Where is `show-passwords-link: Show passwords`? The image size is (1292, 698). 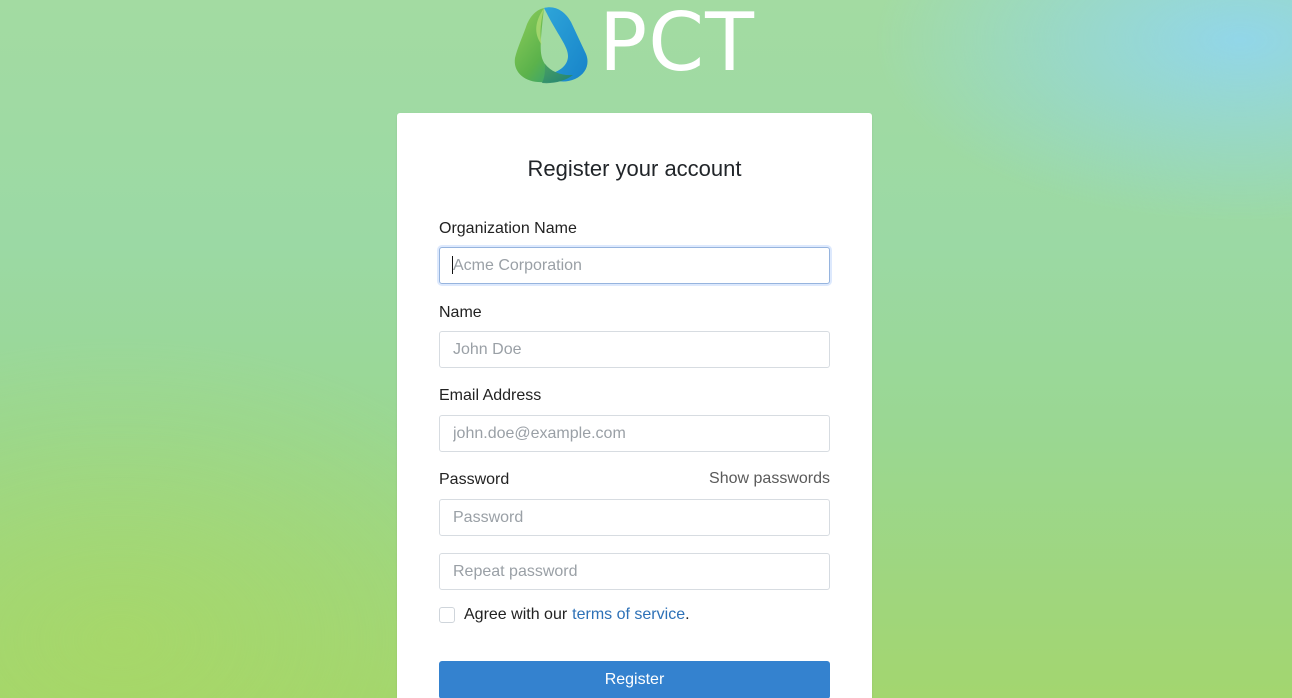
show-passwords-link: Show passwords is located at coordinates (769, 479).